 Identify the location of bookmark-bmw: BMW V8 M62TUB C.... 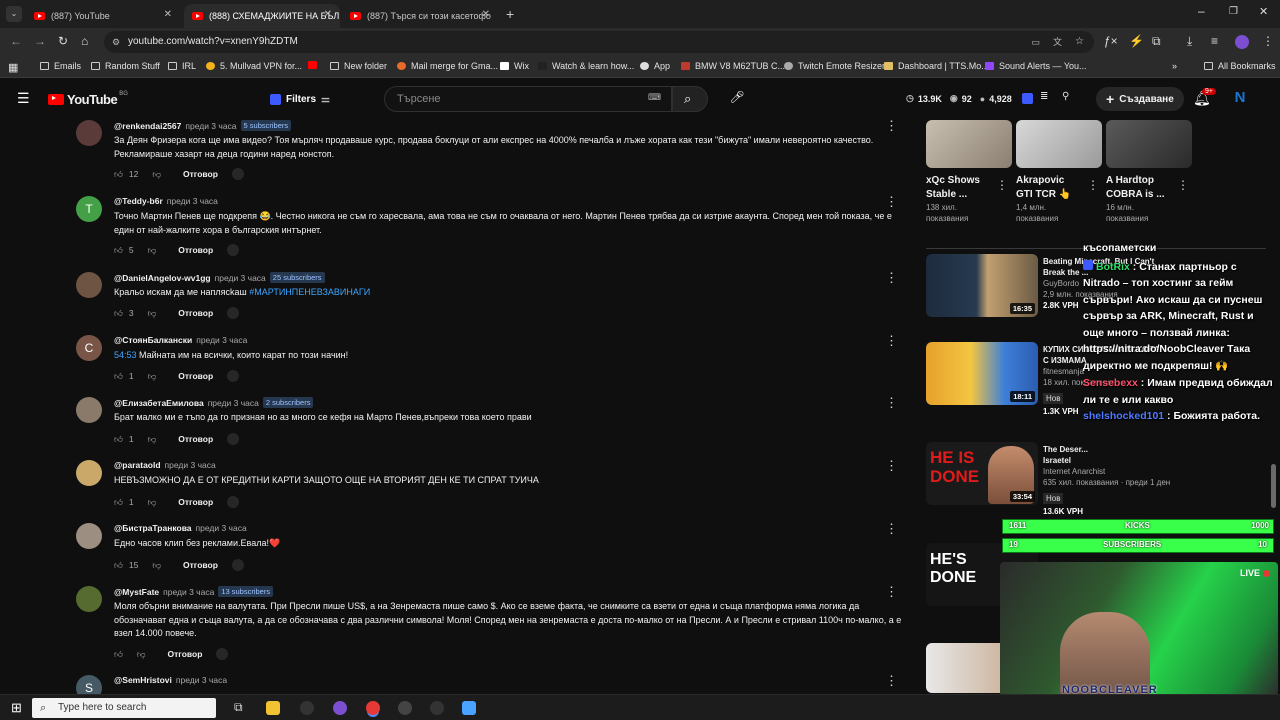
(733, 66).